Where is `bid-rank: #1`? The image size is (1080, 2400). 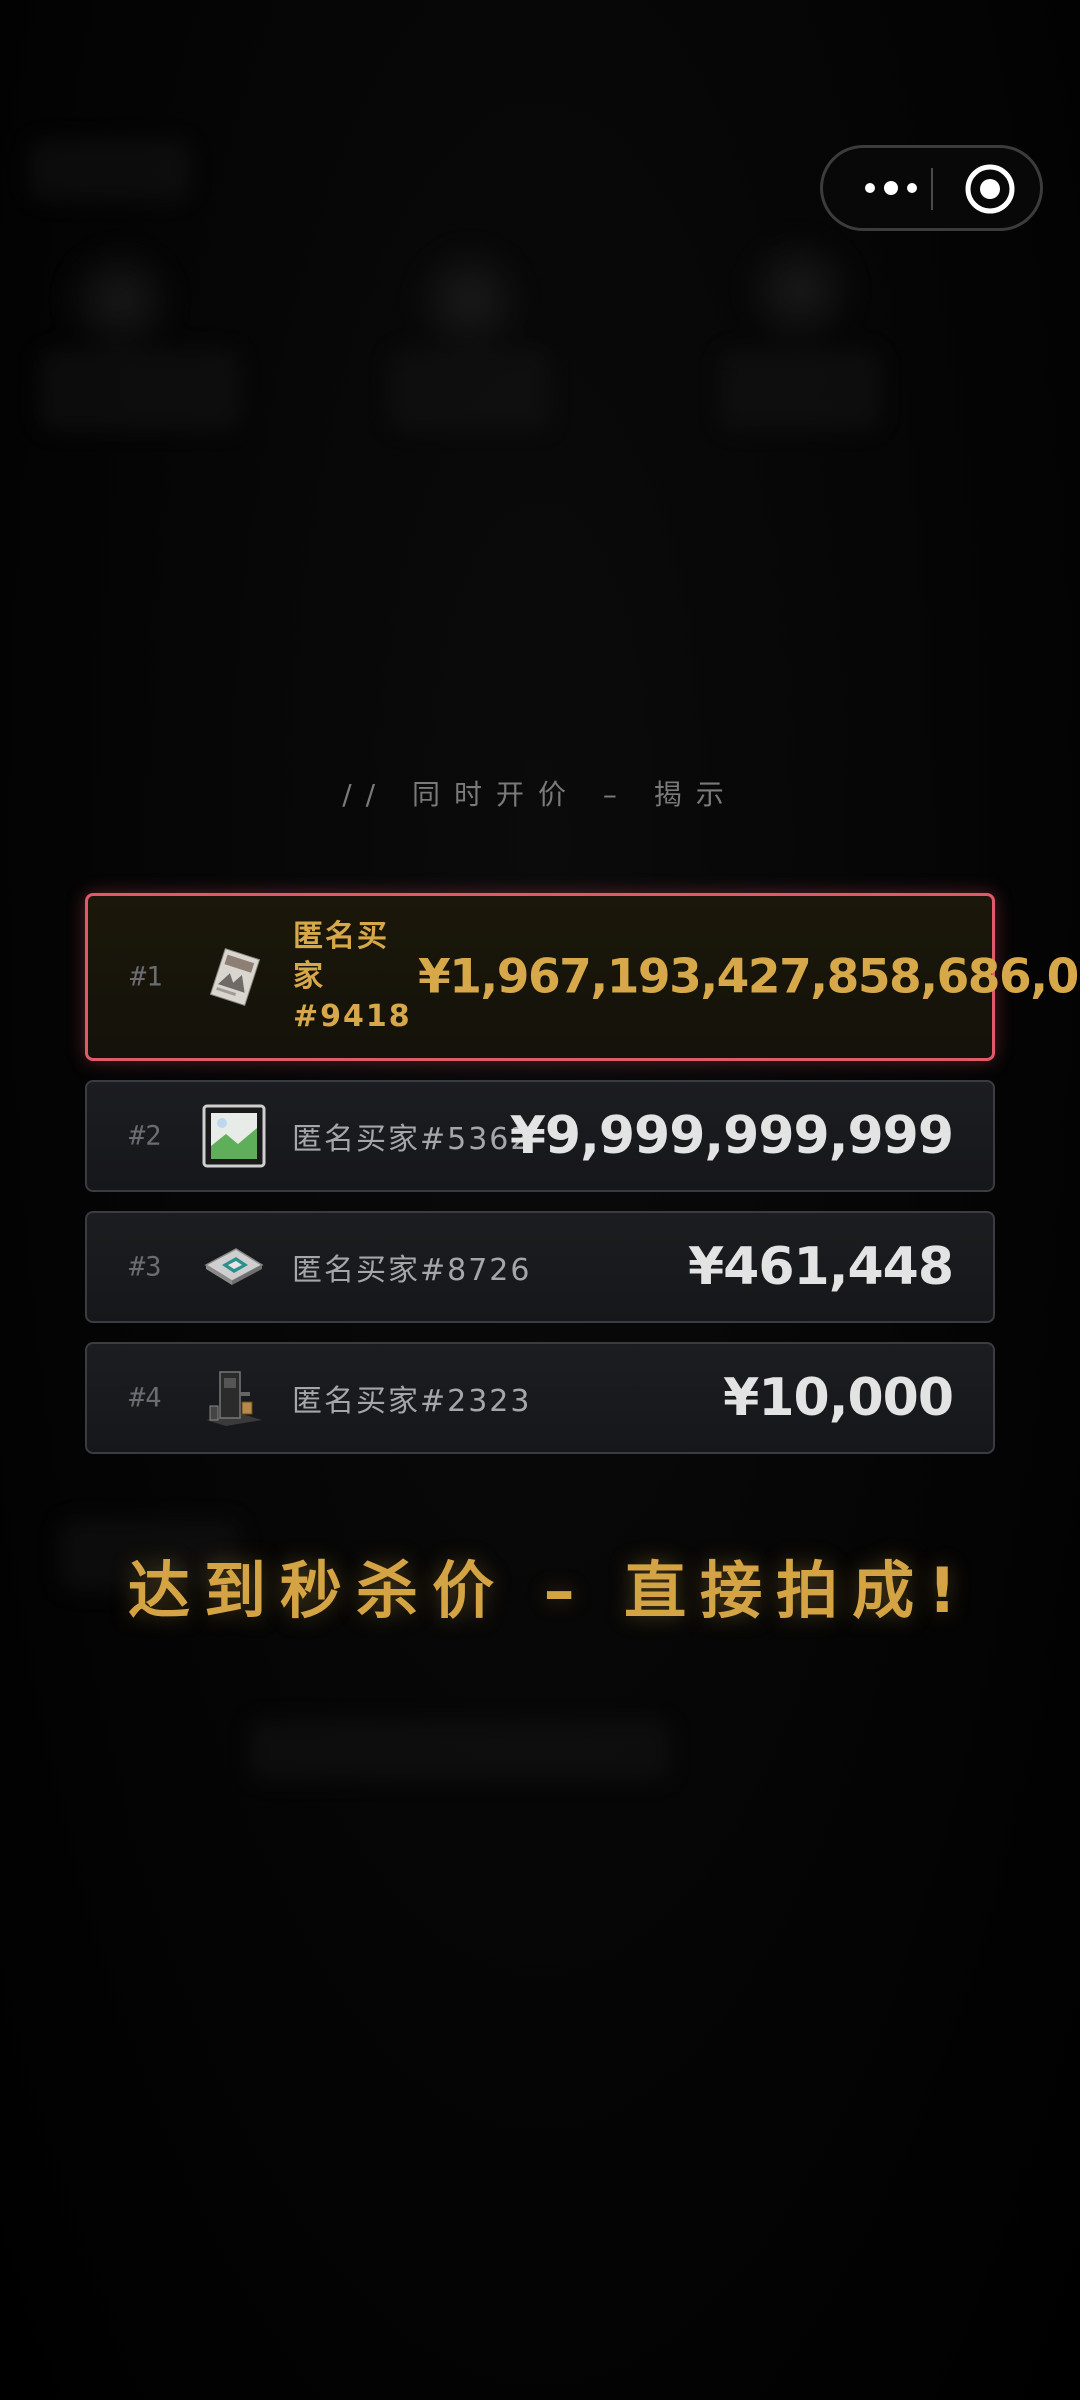 bid-rank: #1 is located at coordinates (146, 977).